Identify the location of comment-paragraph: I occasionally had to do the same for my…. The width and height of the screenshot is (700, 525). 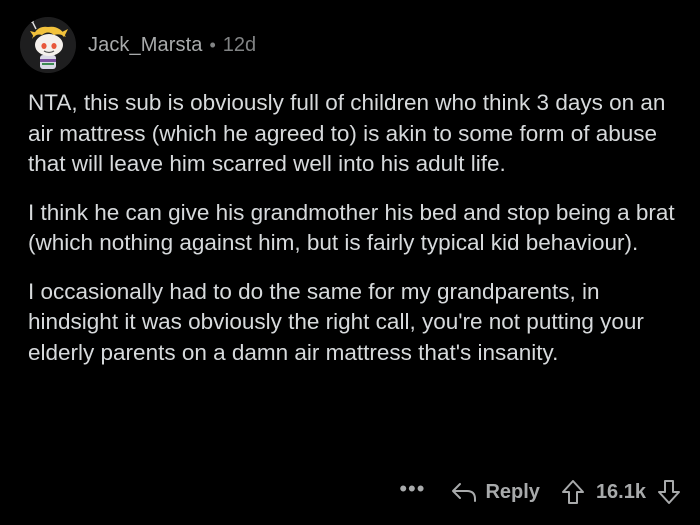
(336, 321).